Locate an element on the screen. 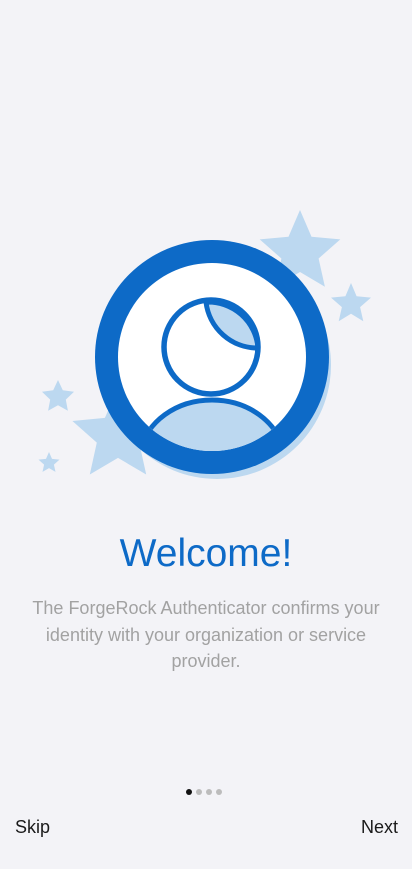 The height and width of the screenshot is (869, 412). page-dot-active is located at coordinates (189, 792).